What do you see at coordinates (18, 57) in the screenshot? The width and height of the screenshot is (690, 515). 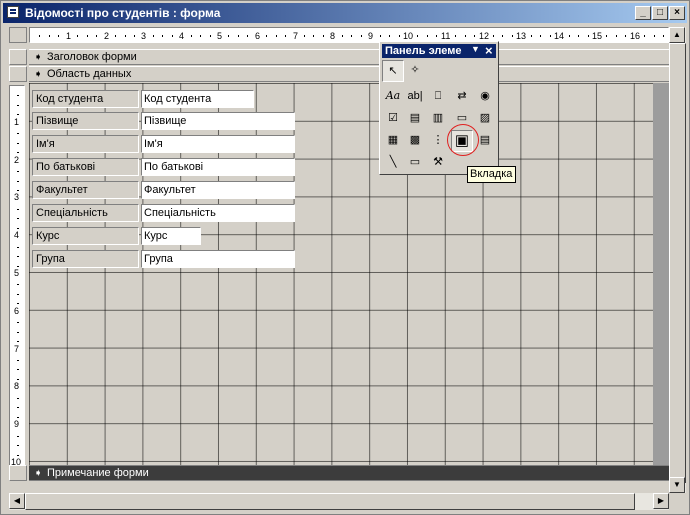 I see `header-section-selector` at bounding box center [18, 57].